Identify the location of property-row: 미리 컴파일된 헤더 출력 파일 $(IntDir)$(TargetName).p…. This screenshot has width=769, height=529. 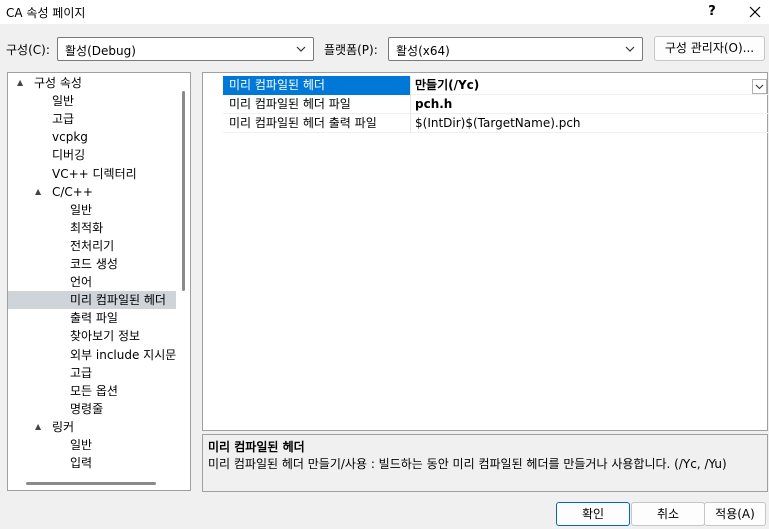
(495, 123).